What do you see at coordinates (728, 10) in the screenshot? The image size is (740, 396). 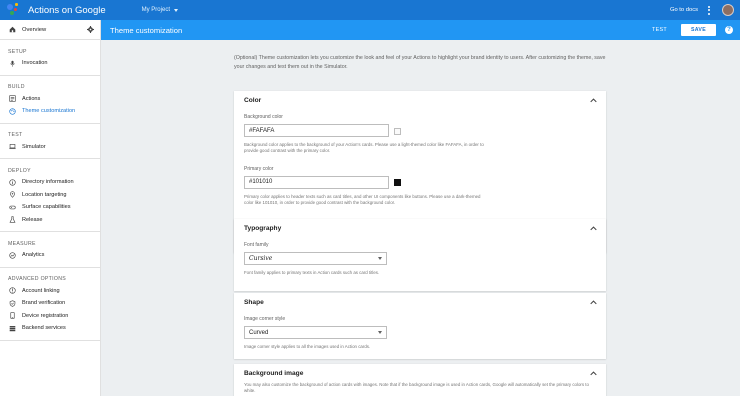 I see `avatar` at bounding box center [728, 10].